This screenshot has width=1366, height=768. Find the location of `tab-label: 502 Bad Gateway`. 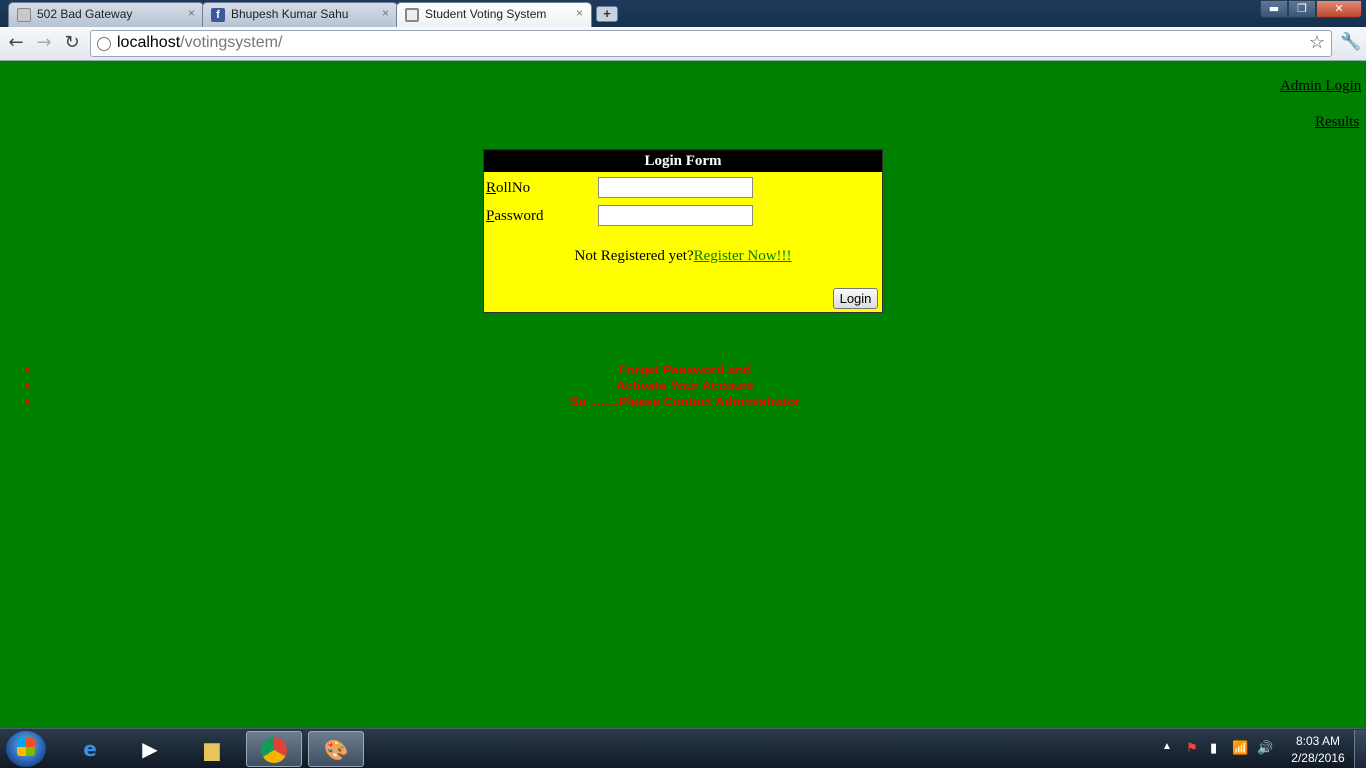

tab-label: 502 Bad Gateway is located at coordinates (85, 14).